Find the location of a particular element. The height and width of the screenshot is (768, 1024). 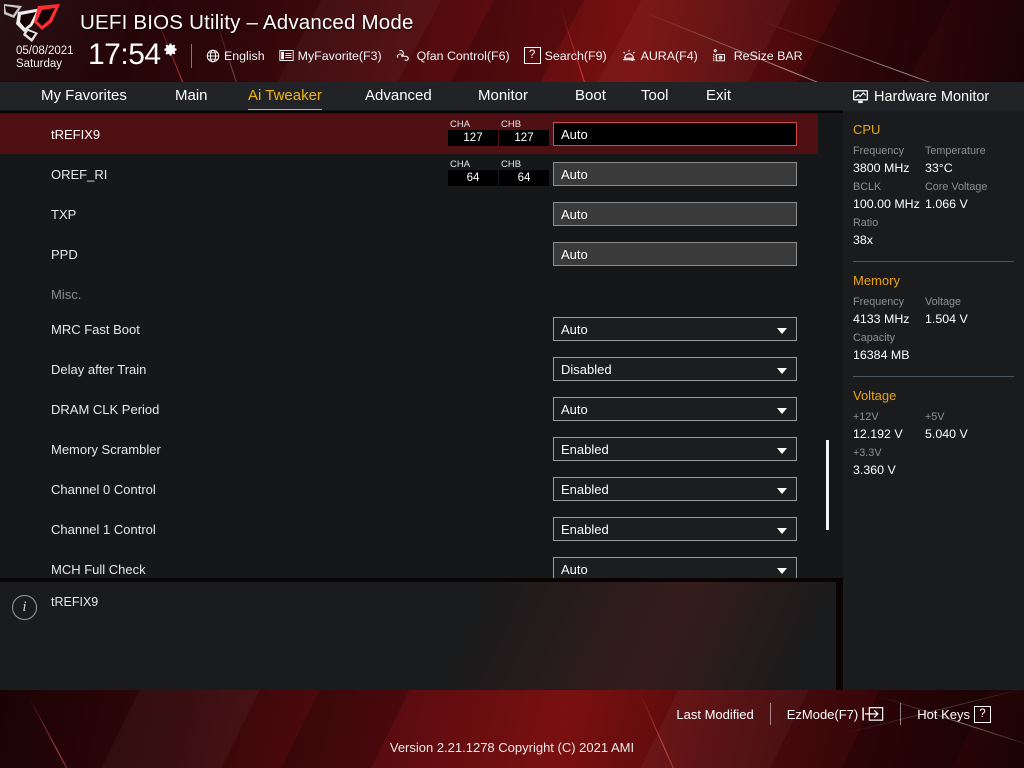

section-header-misc: Misc. is located at coordinates (409, 294).